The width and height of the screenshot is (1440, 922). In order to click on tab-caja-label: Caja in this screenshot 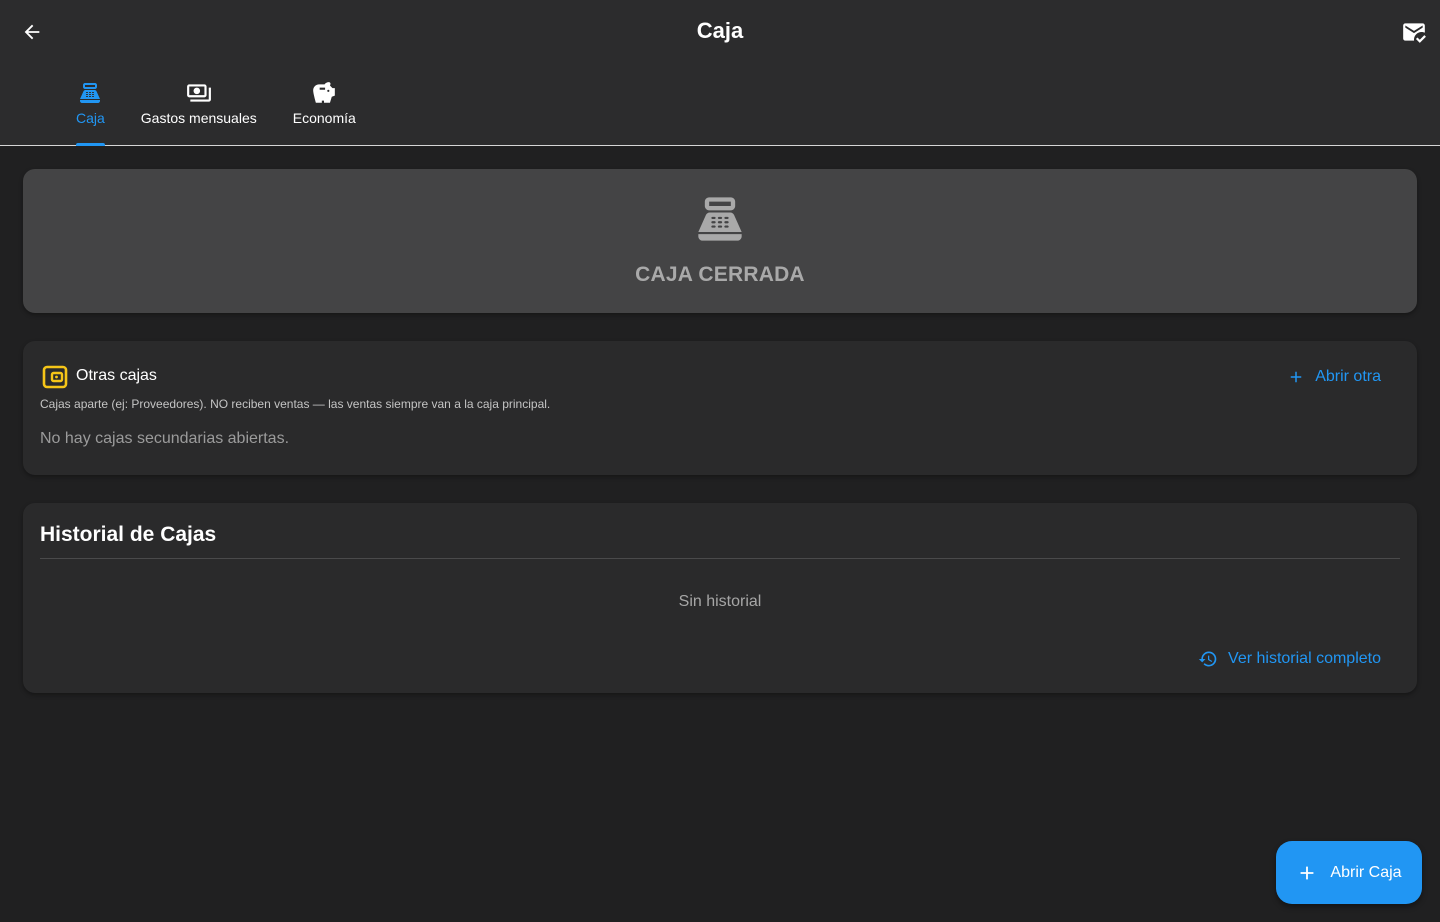, I will do `click(90, 118)`.